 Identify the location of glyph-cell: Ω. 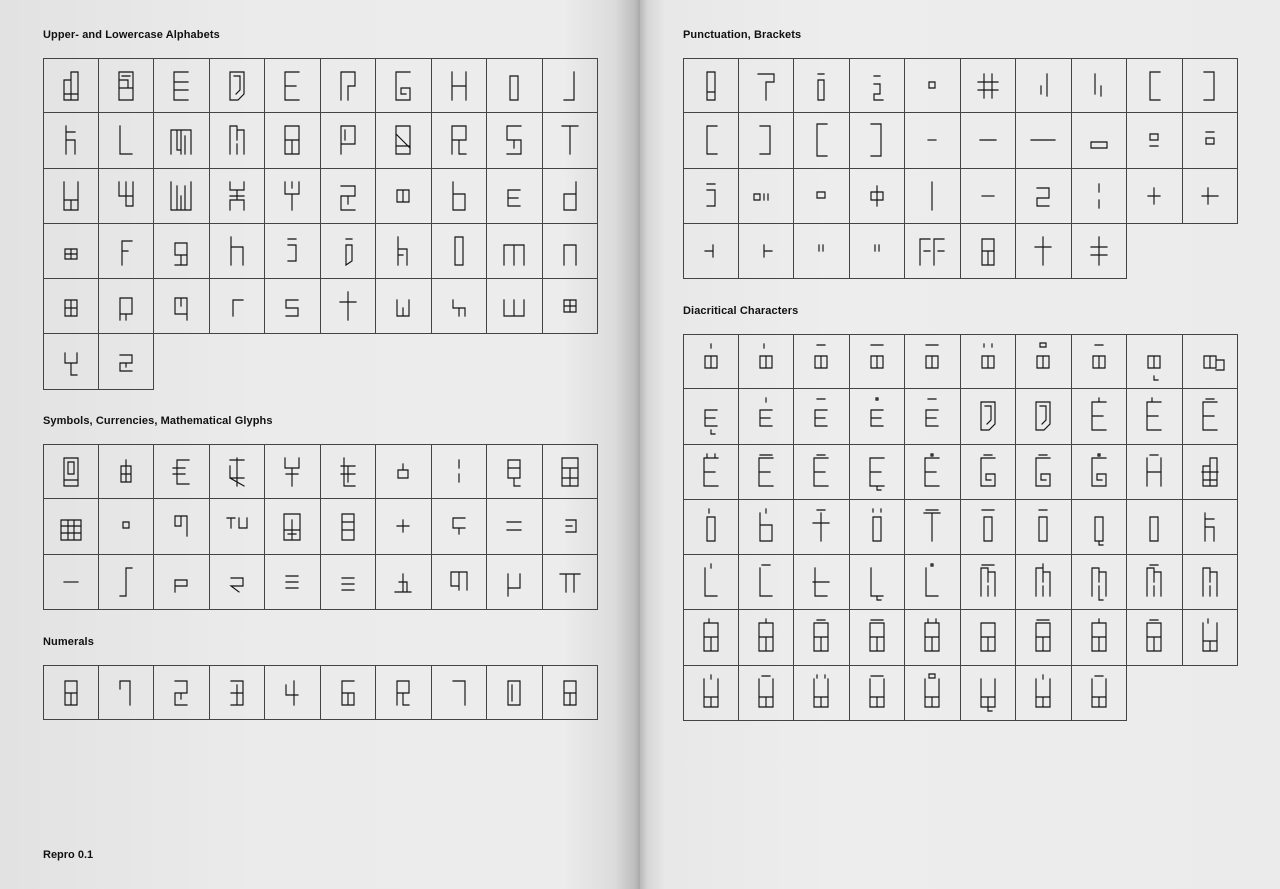
(459, 582).